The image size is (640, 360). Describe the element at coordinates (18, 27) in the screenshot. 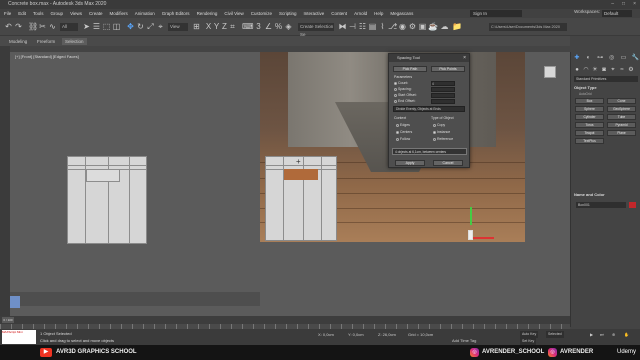

I see `redo-icon: ↷` at that location.